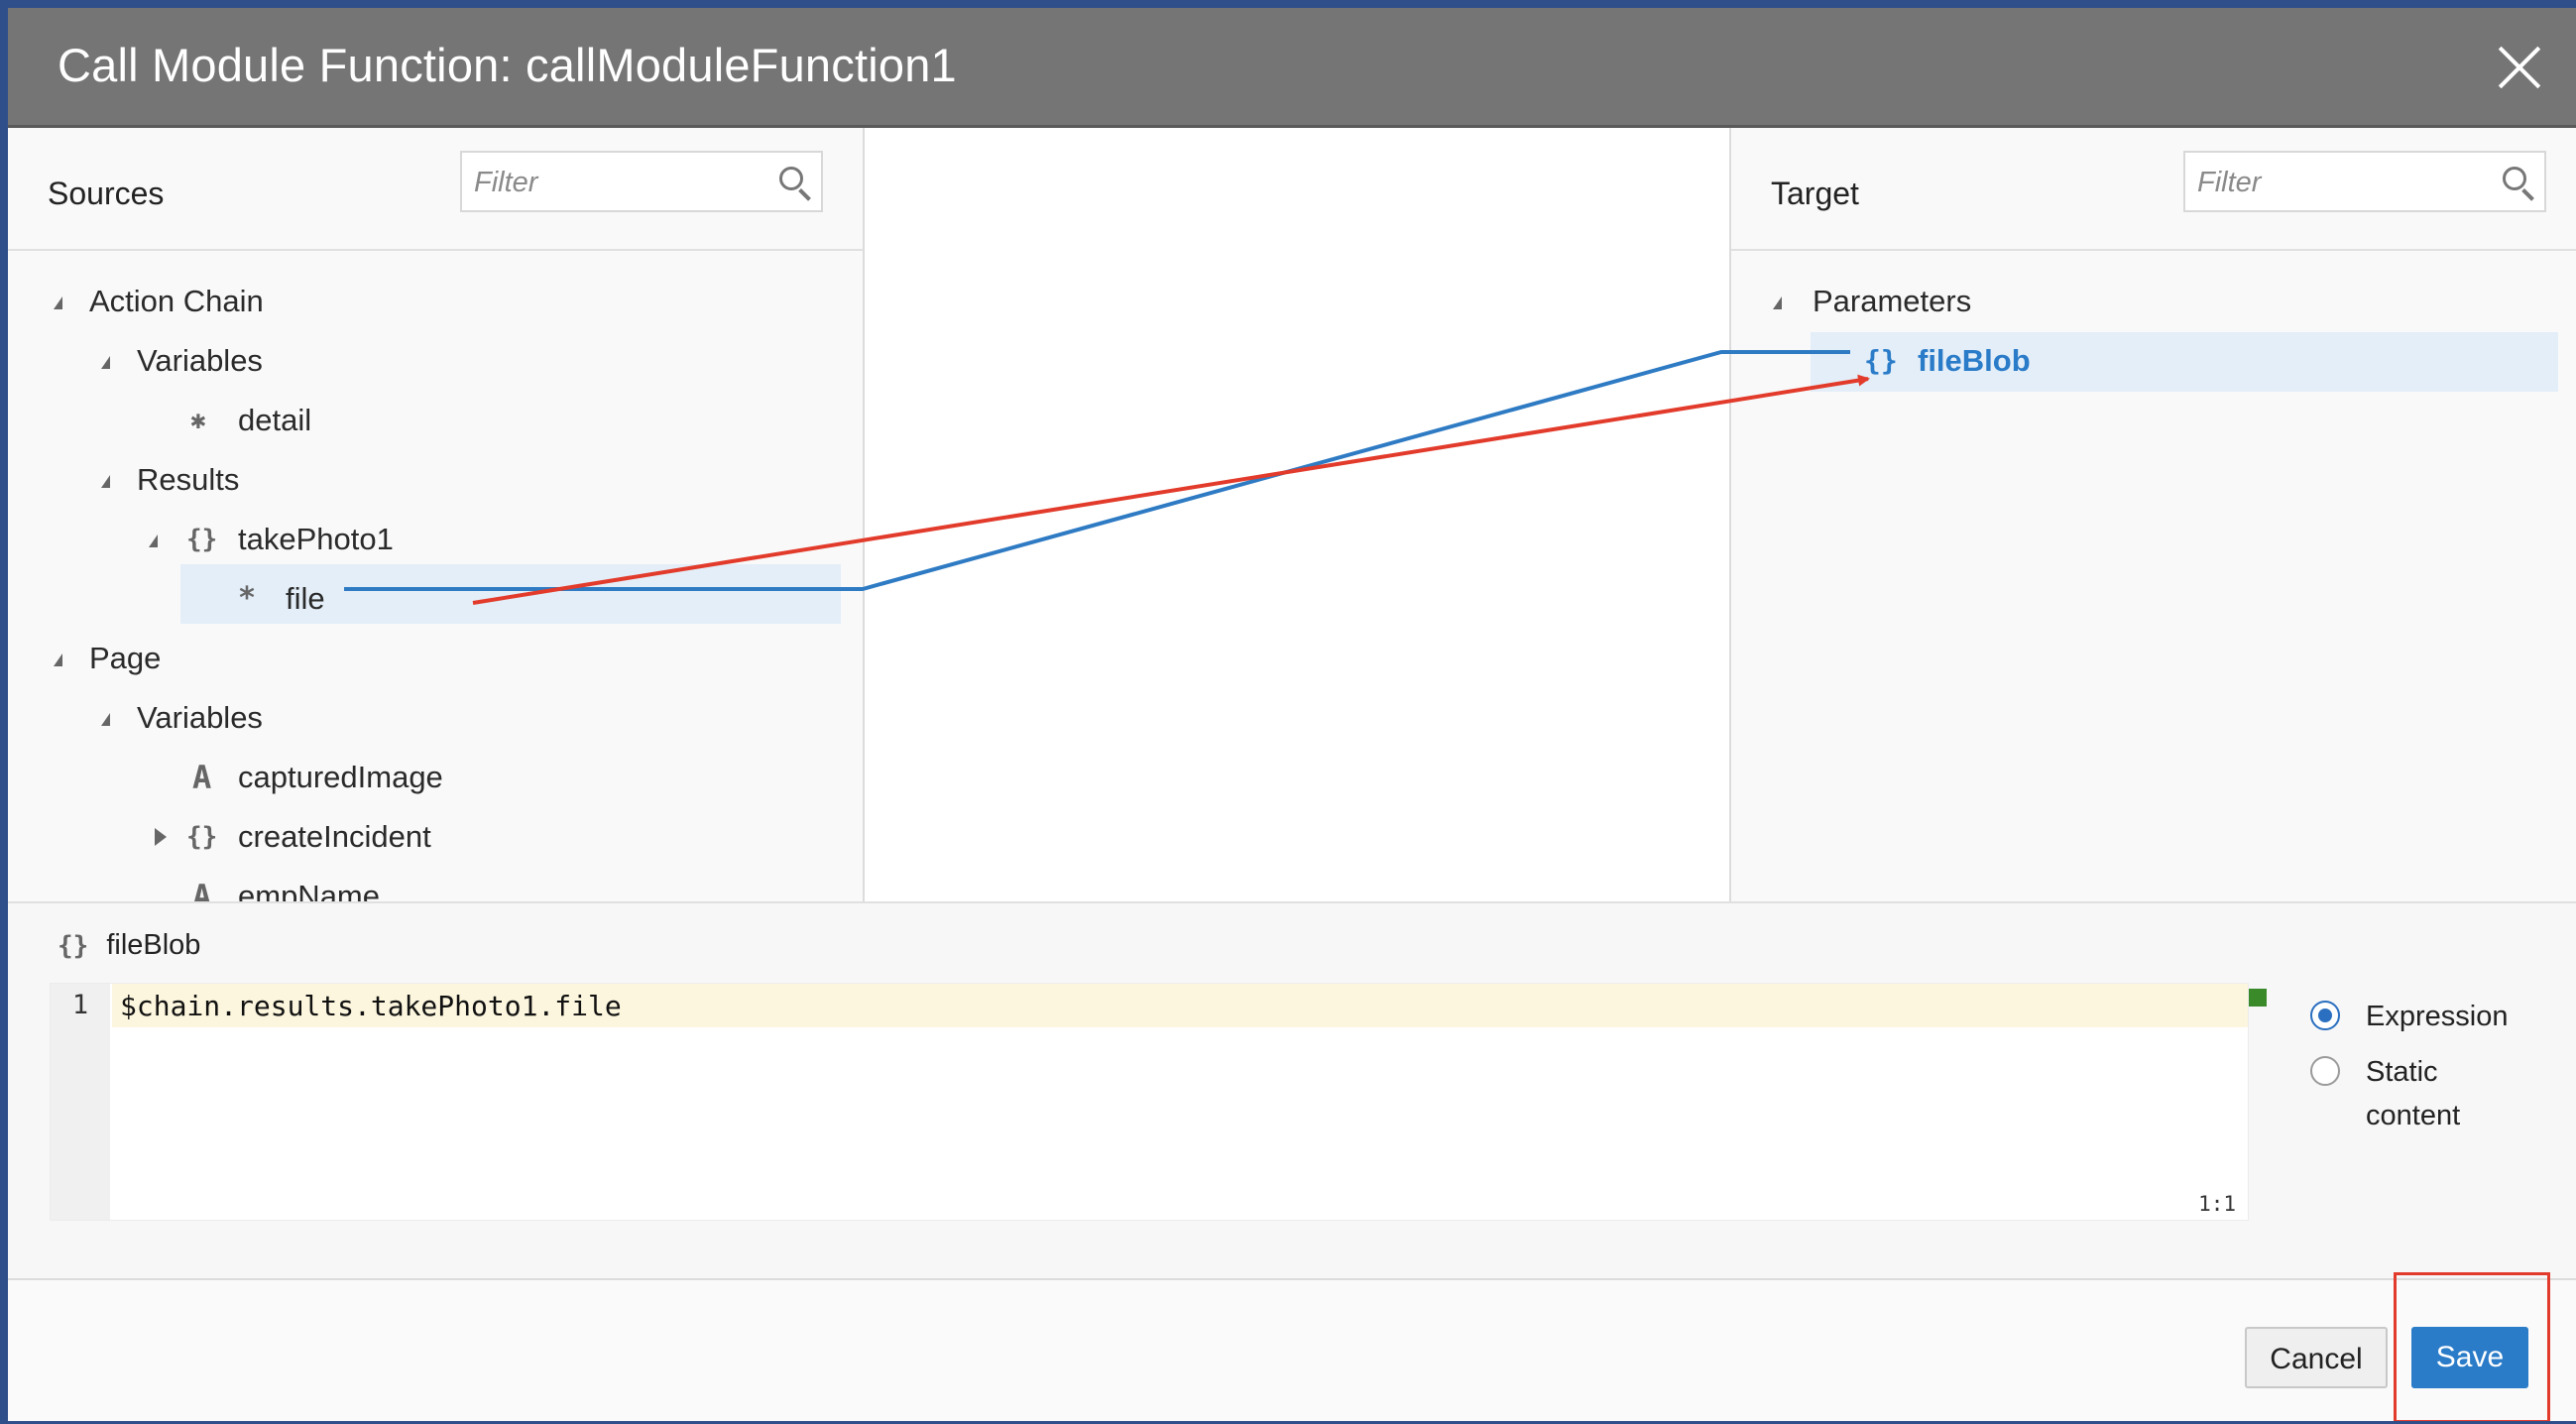 The height and width of the screenshot is (1424, 2576). What do you see at coordinates (248, 598) in the screenshot?
I see `asterisk-icon: *` at bounding box center [248, 598].